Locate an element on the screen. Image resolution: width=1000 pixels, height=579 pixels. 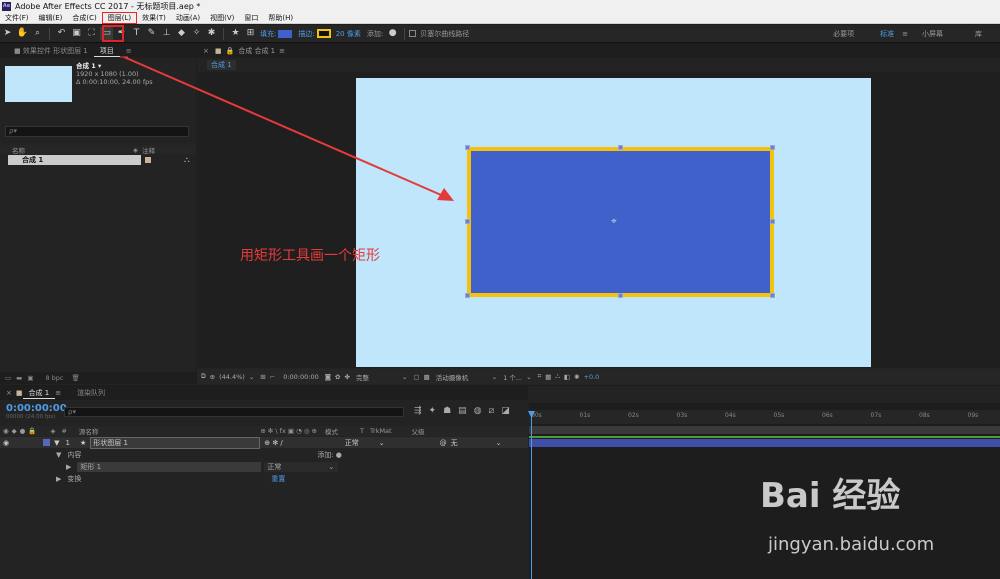
zoom-dropdown: (44.4%) is located at coordinates (232, 377).